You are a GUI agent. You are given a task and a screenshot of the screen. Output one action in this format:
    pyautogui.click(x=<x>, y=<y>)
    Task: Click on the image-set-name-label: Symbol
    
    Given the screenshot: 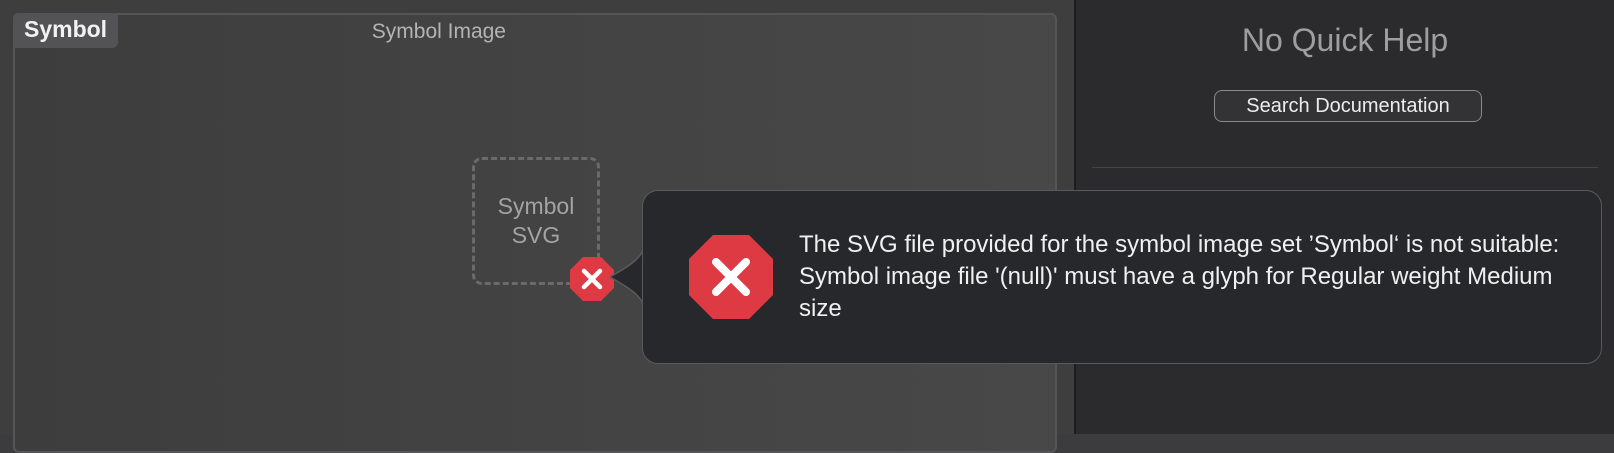 What is the action you would take?
    pyautogui.click(x=66, y=30)
    